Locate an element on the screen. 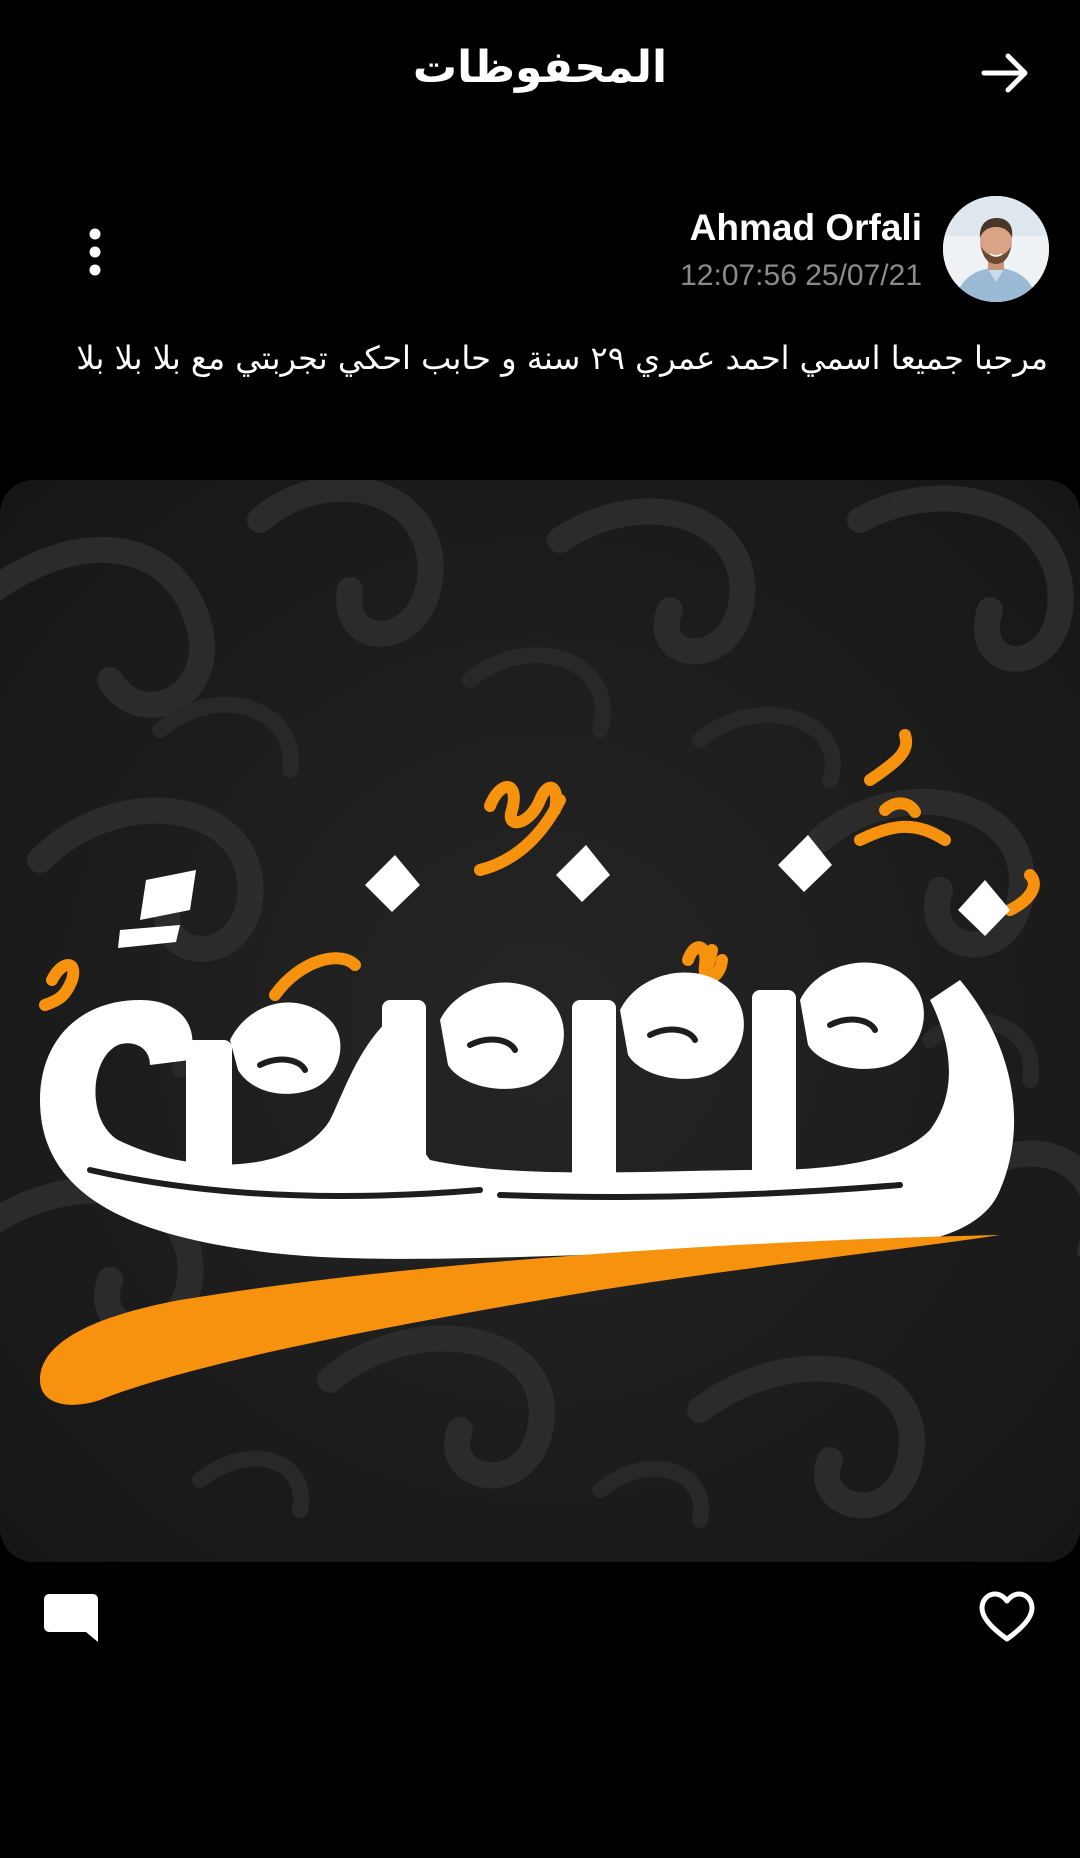 This screenshot has height=1858, width=1080. post-header: Ahmad Orfali 12:07:56 25/07/21 is located at coordinates (540, 252).